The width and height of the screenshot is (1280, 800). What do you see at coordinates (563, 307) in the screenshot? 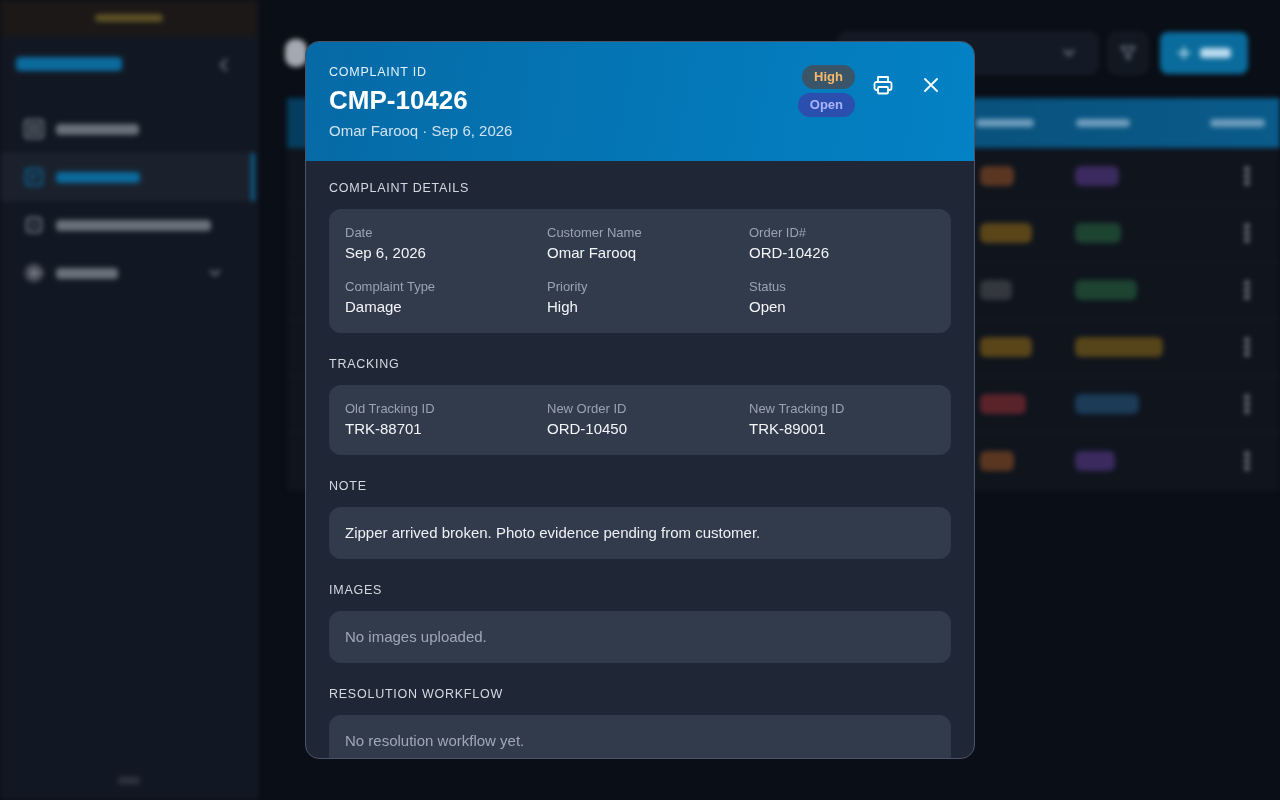
I see `field-value: High` at bounding box center [563, 307].